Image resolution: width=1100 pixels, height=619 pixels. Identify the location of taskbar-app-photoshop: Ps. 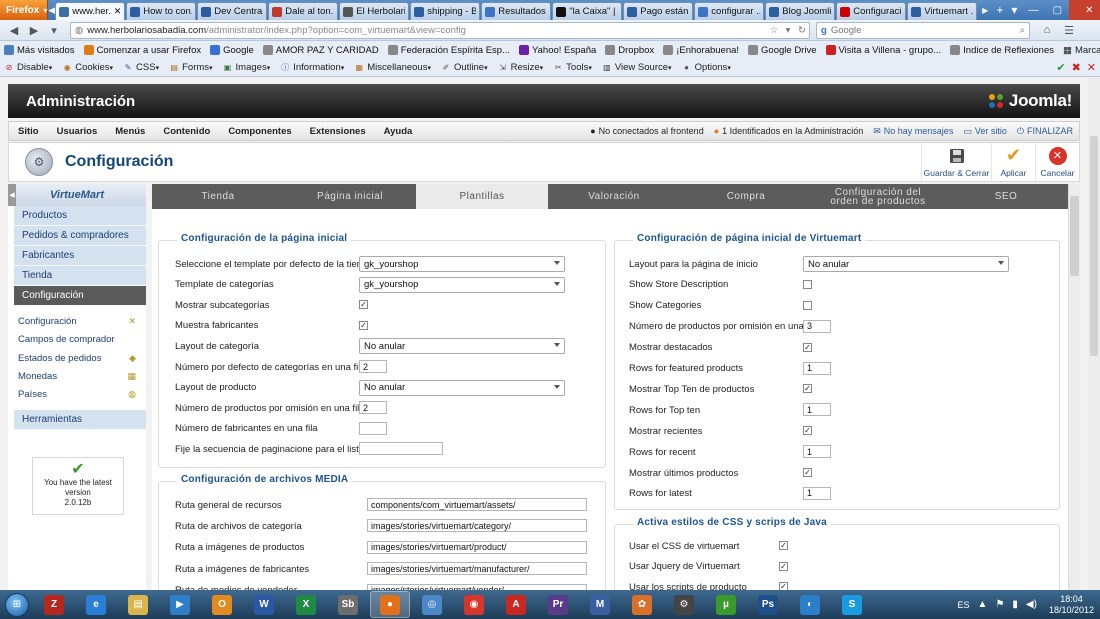
(768, 604).